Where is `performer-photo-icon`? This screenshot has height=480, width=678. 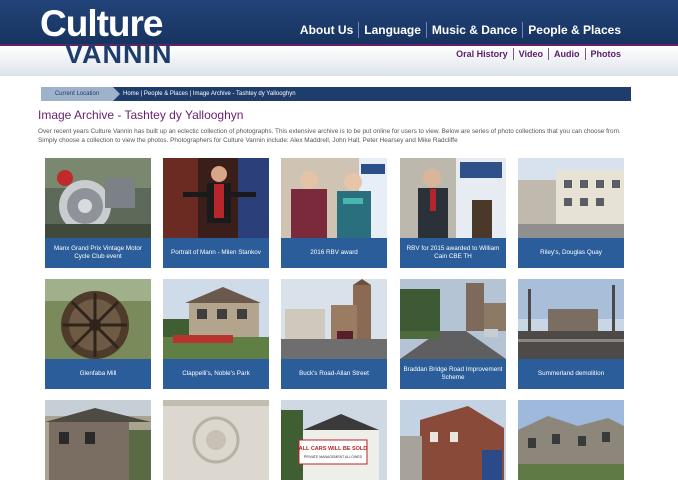
performer-photo-icon is located at coordinates (216, 198).